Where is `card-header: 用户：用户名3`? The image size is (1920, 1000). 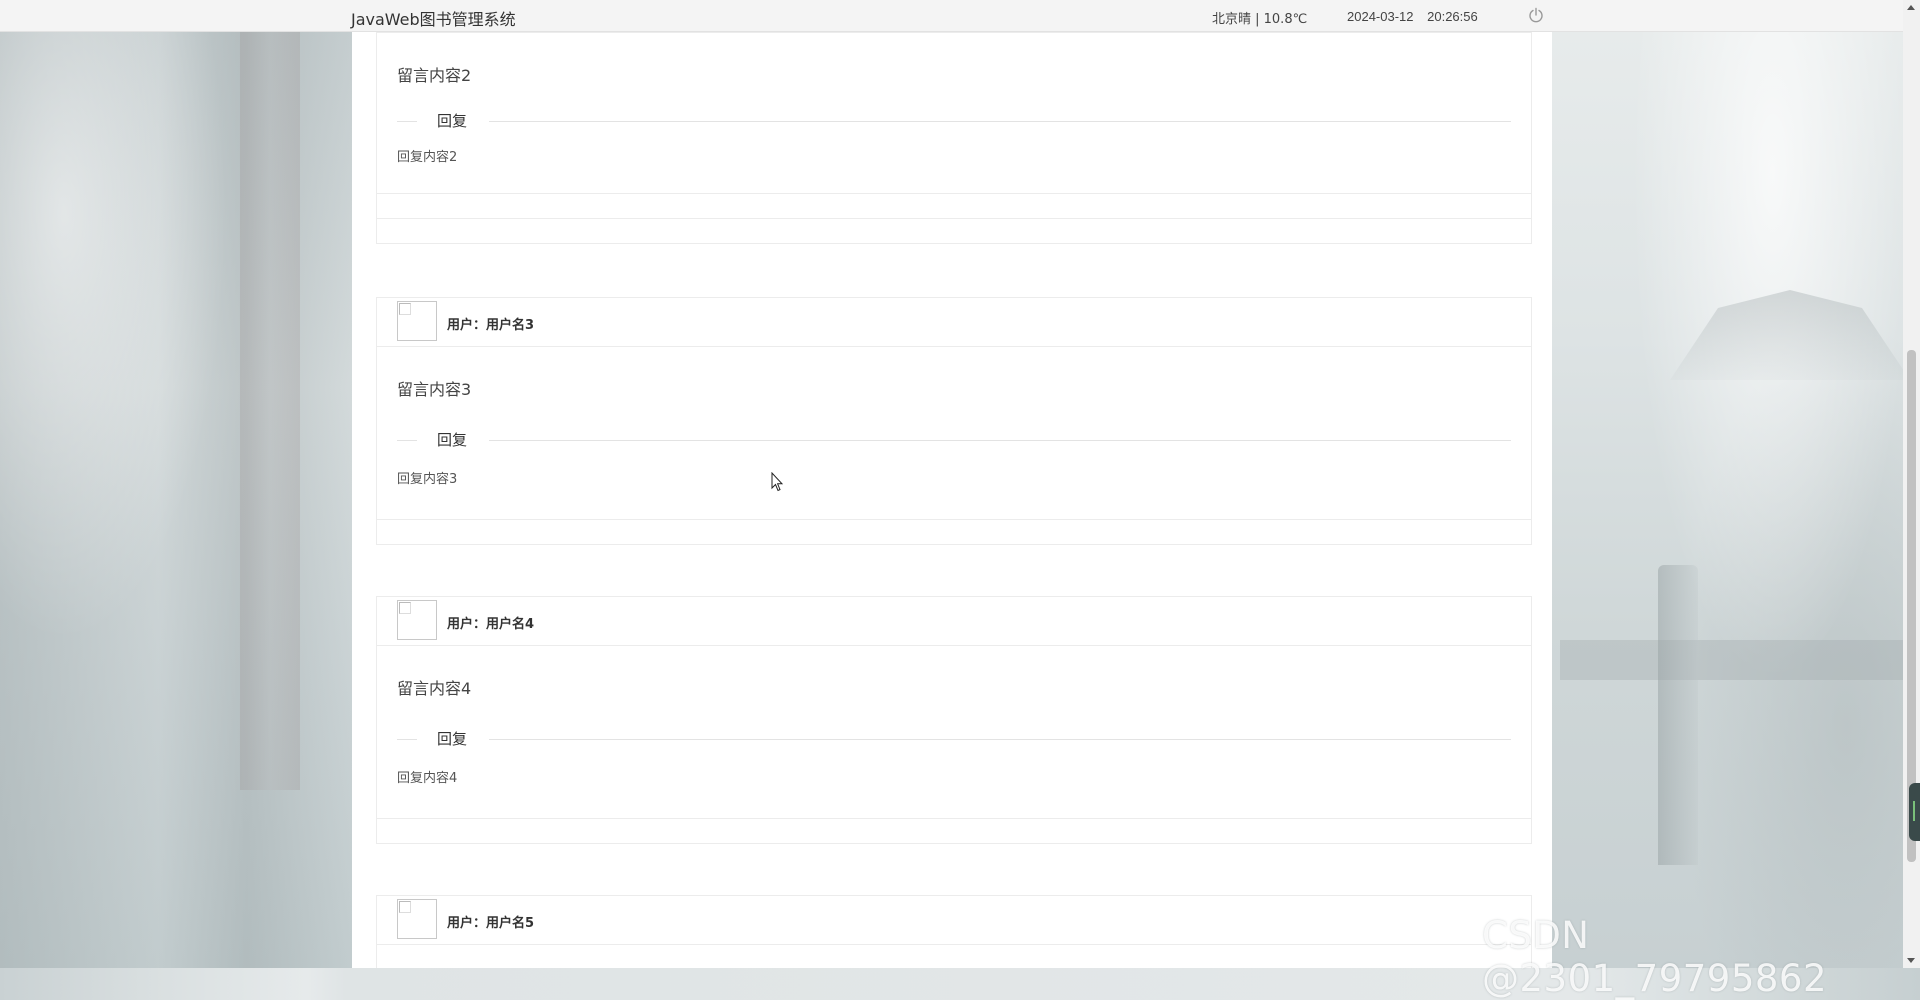
card-header: 用户：用户名3 is located at coordinates (954, 322).